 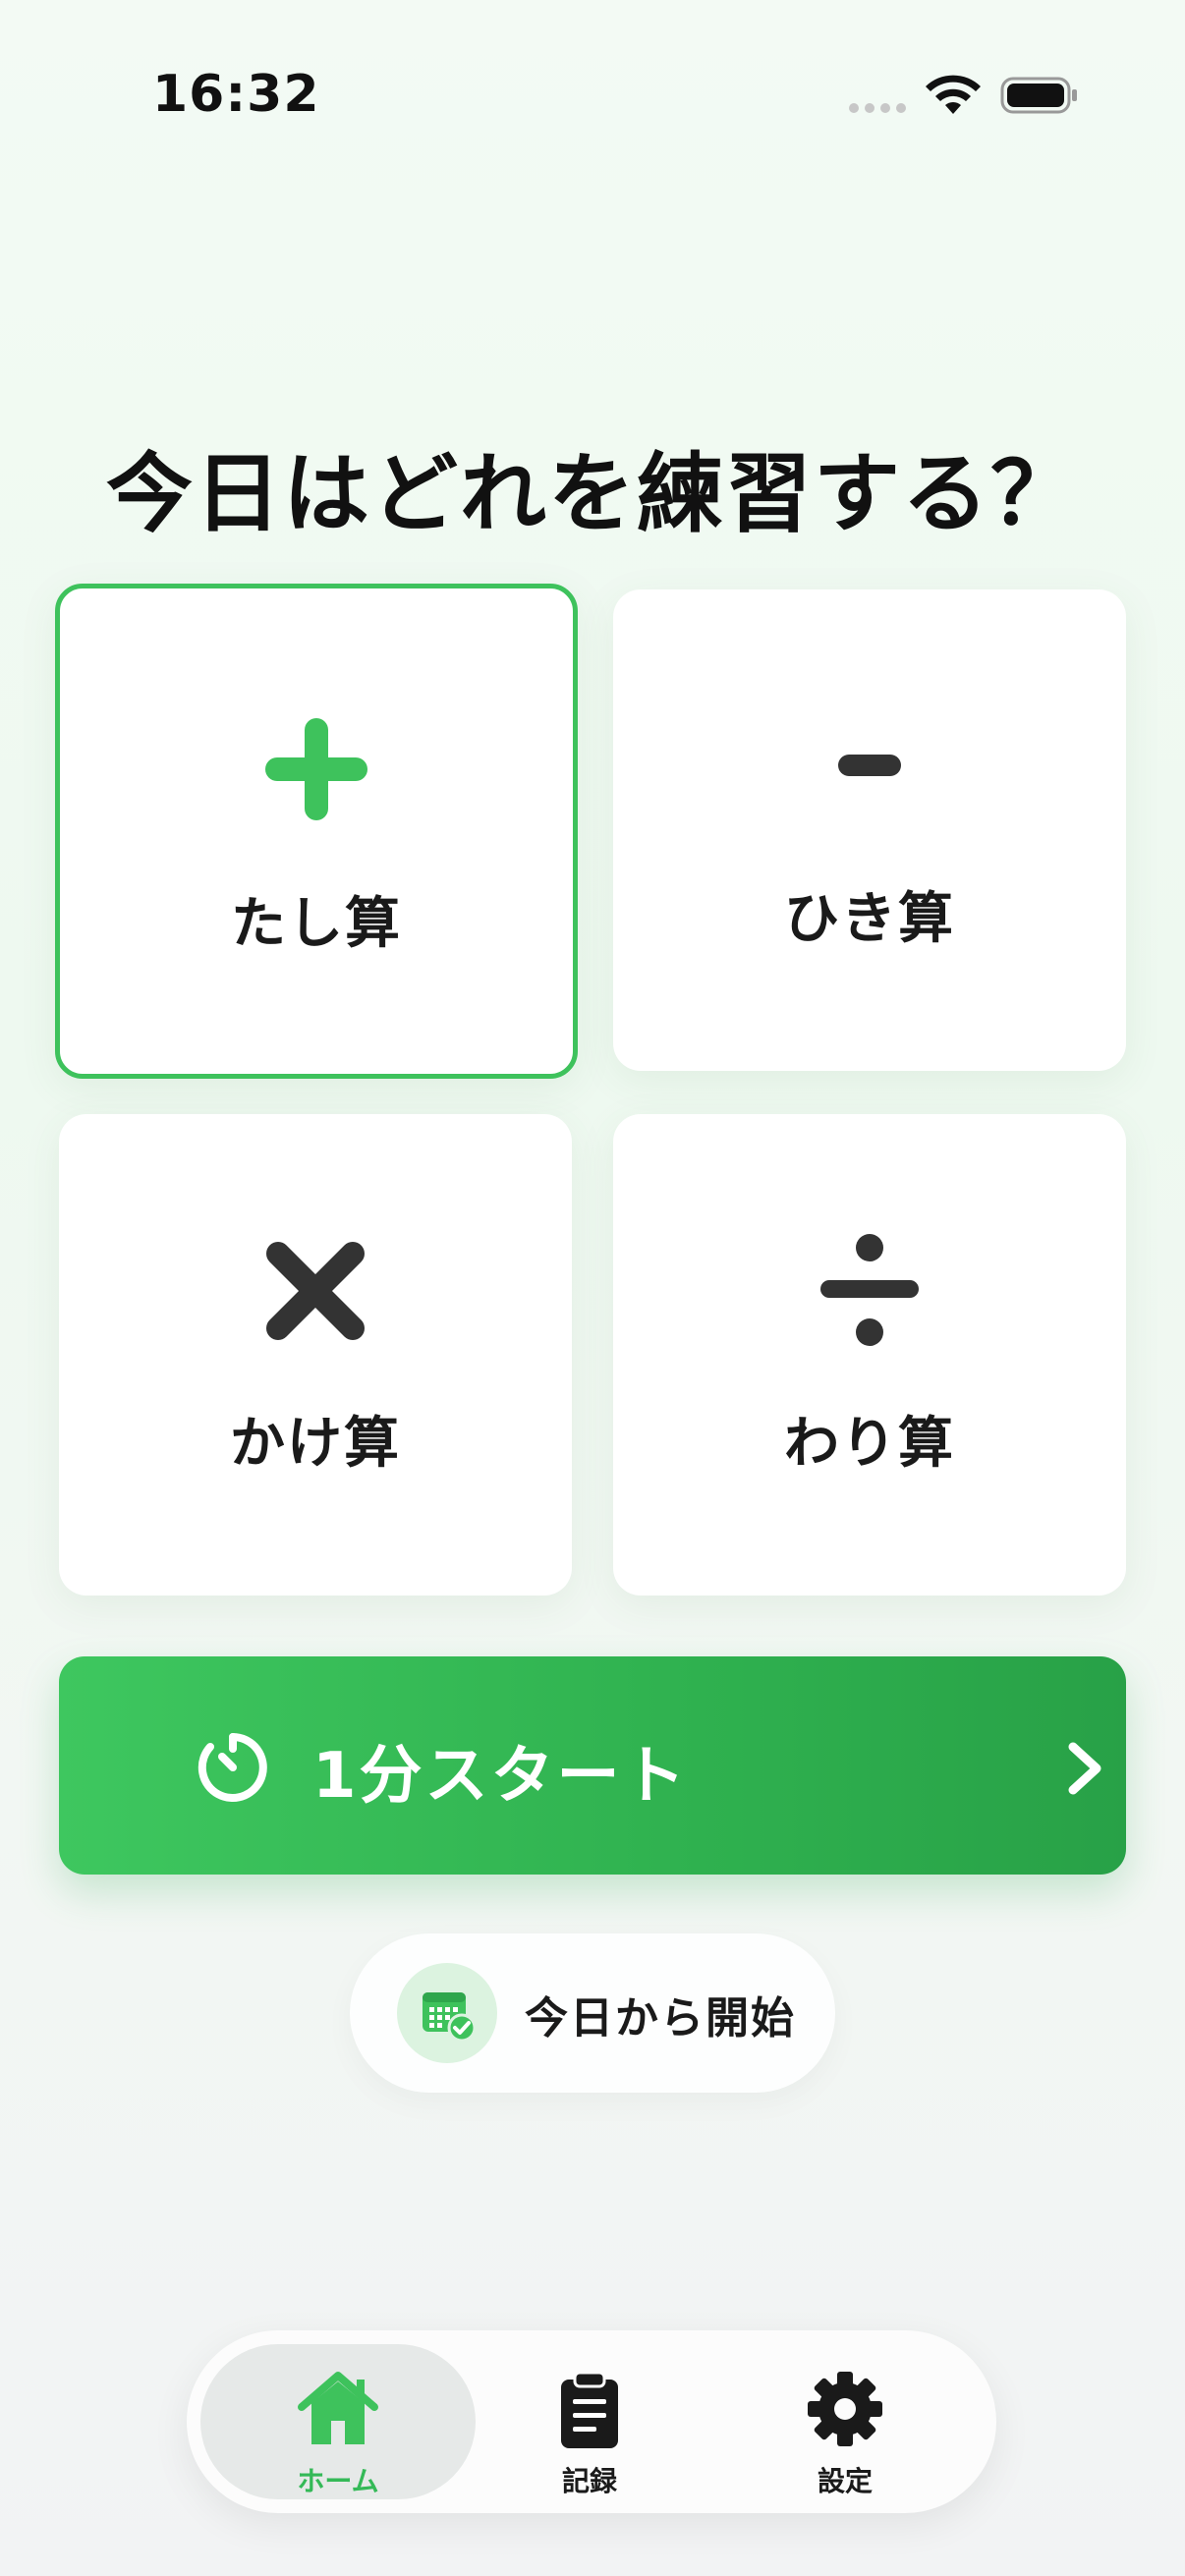 I want to click on plus-icon, so click(x=316, y=769).